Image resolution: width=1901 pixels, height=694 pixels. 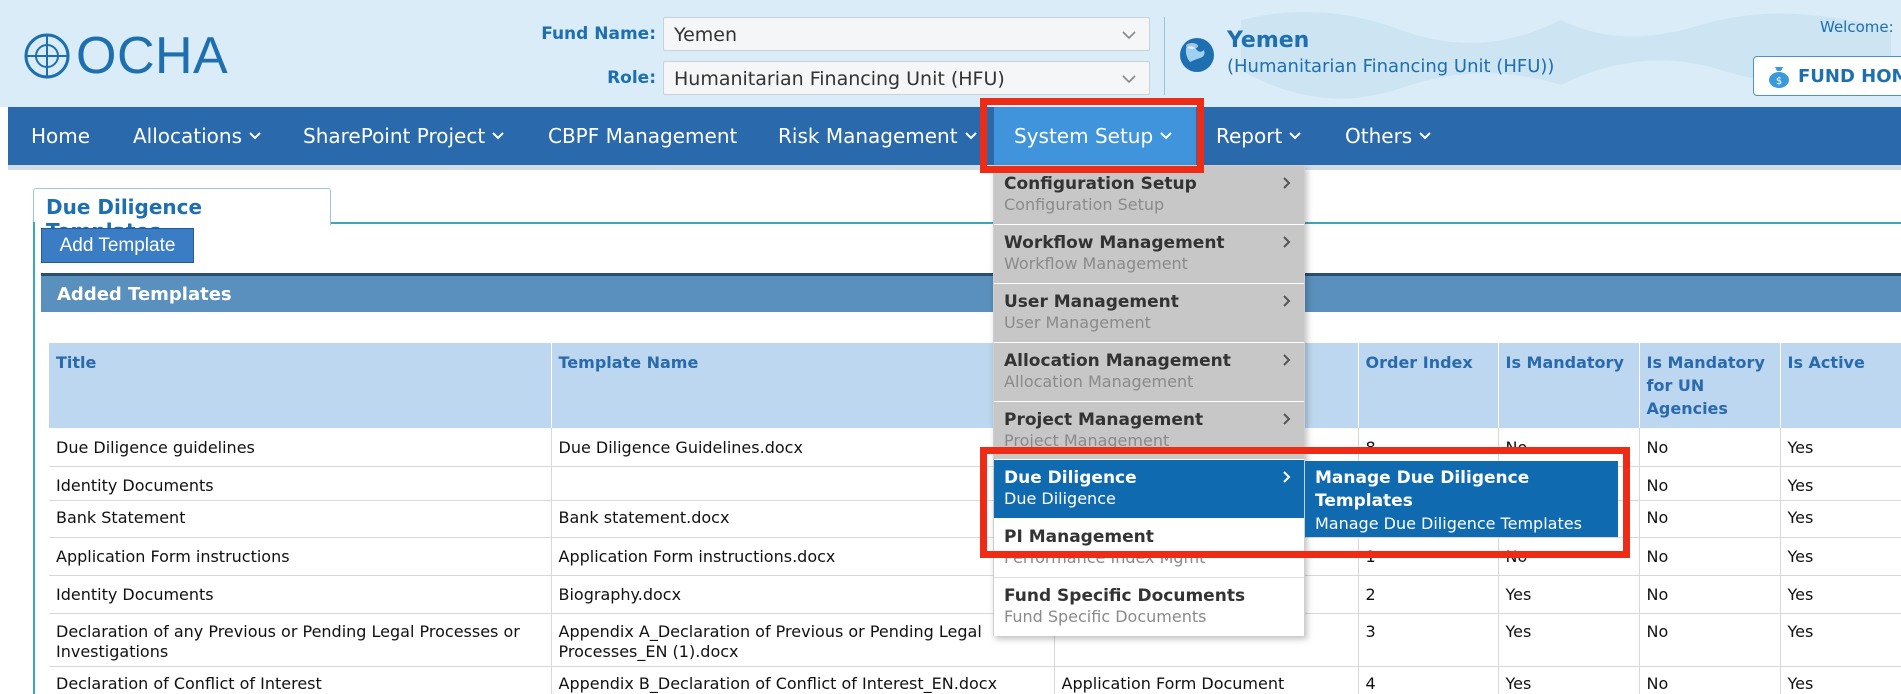 I want to click on column-header-template-name: Template Name, so click(x=803, y=385).